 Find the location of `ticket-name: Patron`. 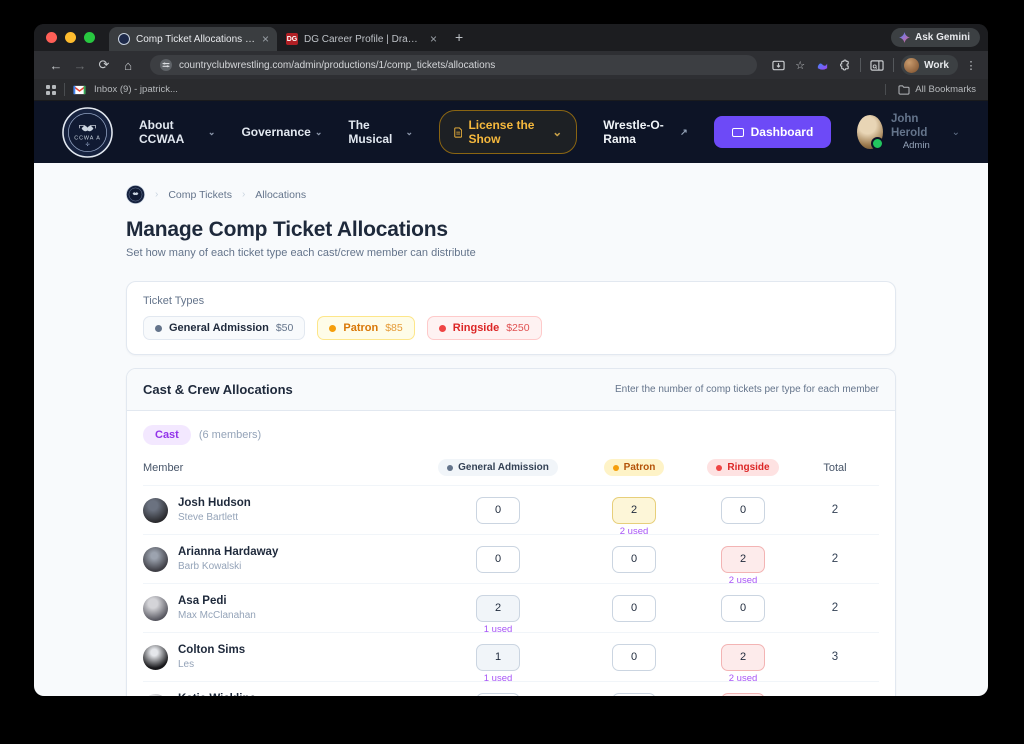

ticket-name: Patron is located at coordinates (361, 328).